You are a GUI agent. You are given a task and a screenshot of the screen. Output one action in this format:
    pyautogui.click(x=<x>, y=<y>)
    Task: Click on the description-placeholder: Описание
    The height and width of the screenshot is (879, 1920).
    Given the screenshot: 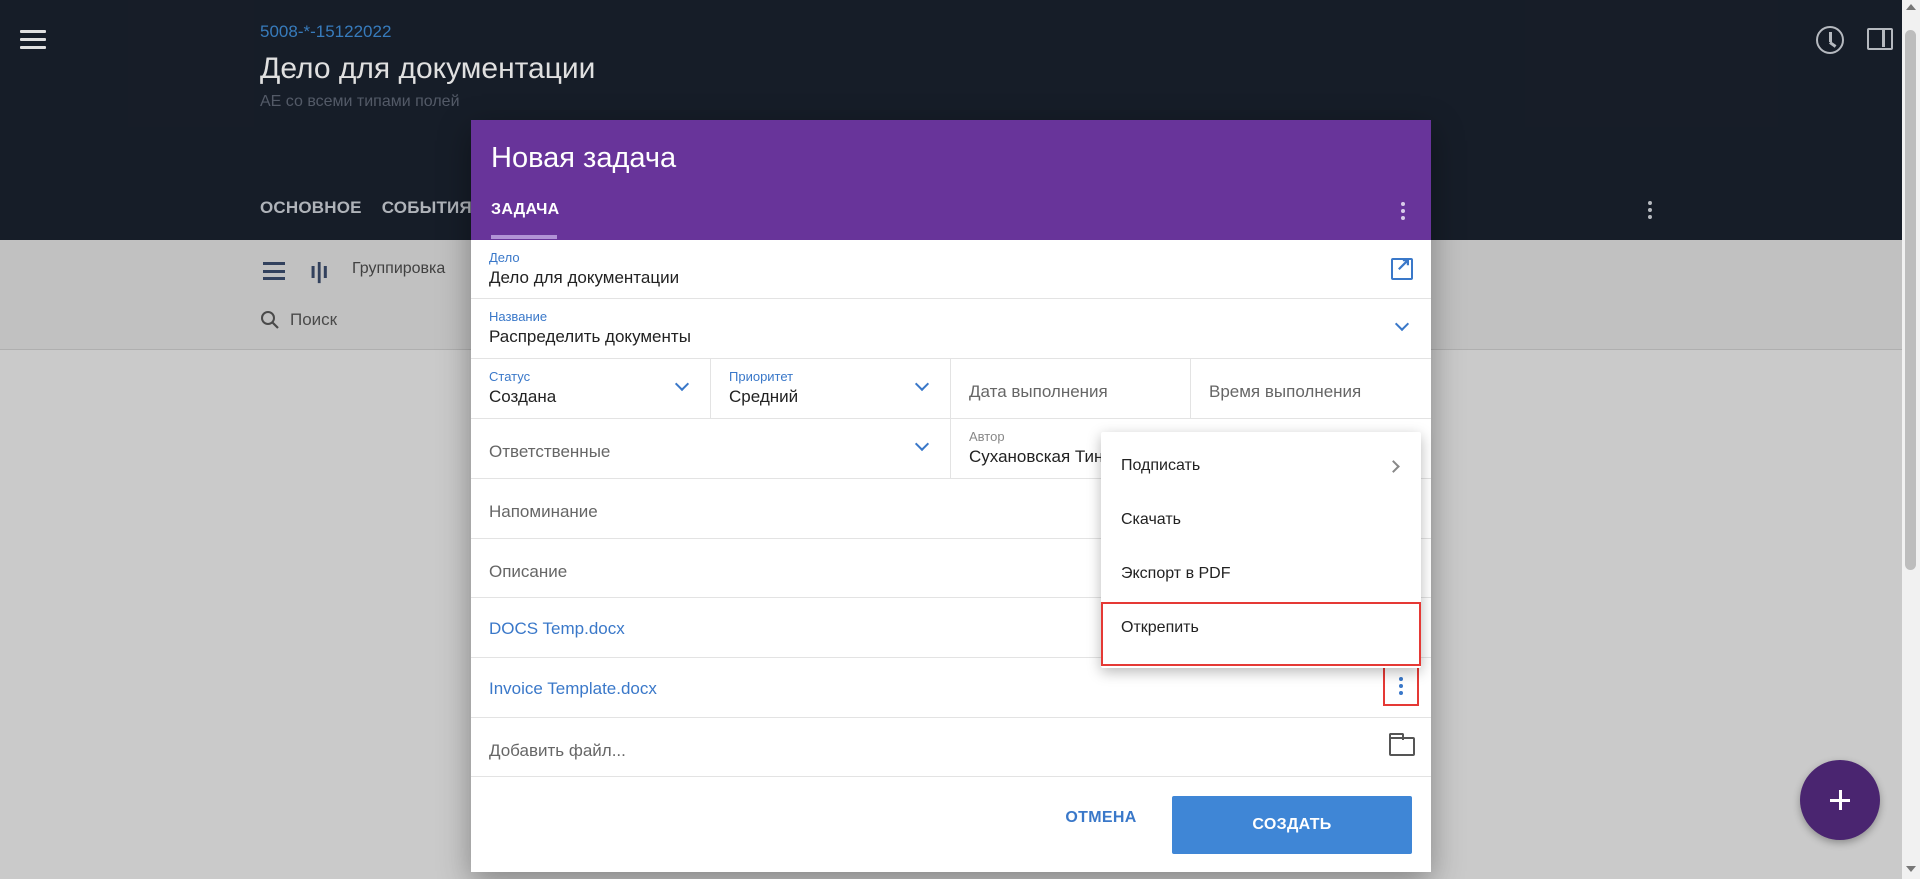 What is the action you would take?
    pyautogui.click(x=528, y=571)
    